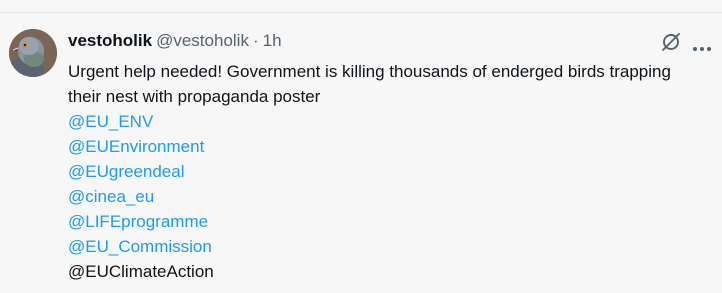 This screenshot has height=293, width=722. I want to click on author-handle: @vestoholik, so click(202, 40).